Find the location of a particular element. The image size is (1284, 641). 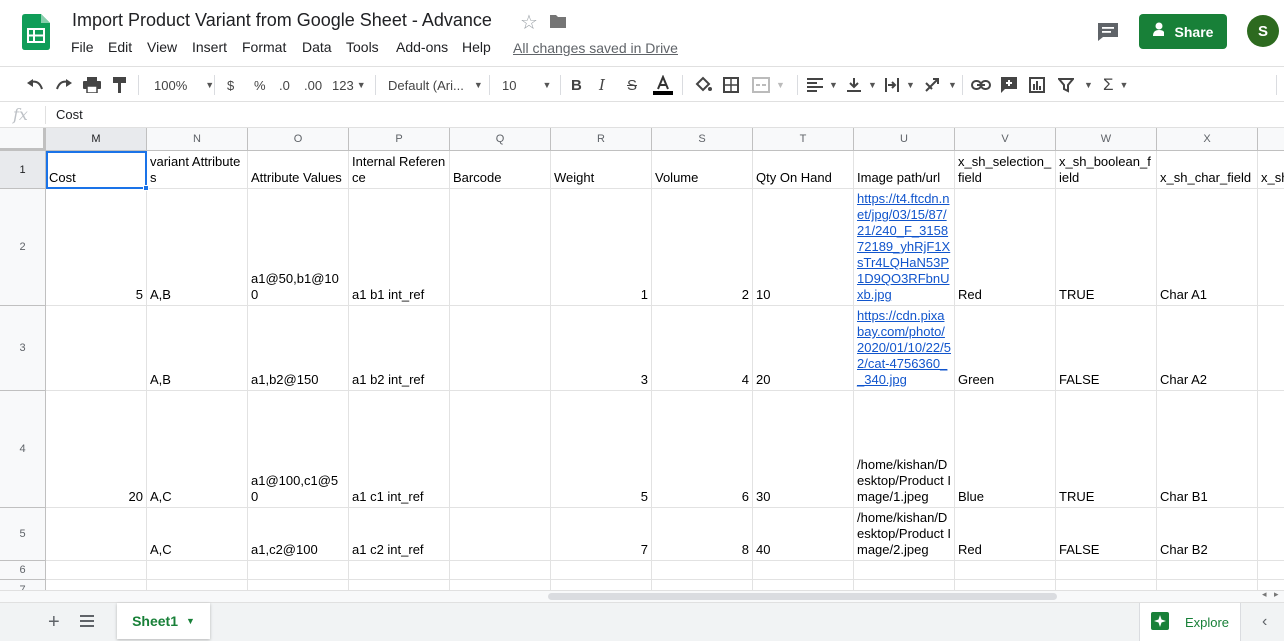

side-panel-toggle-icon: ‹ is located at coordinates (1264, 622).